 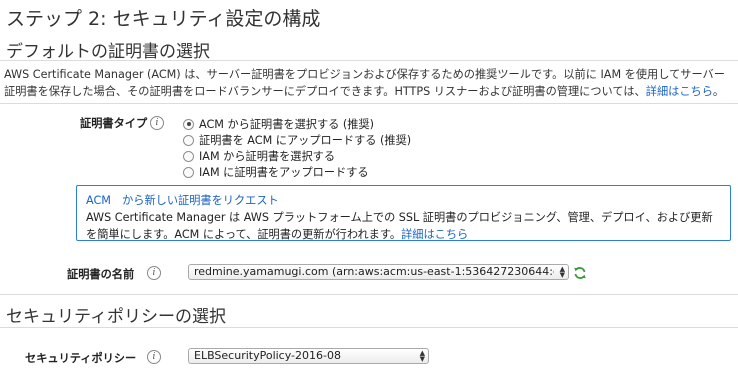 What do you see at coordinates (369, 103) in the screenshot?
I see `description-divider` at bounding box center [369, 103].